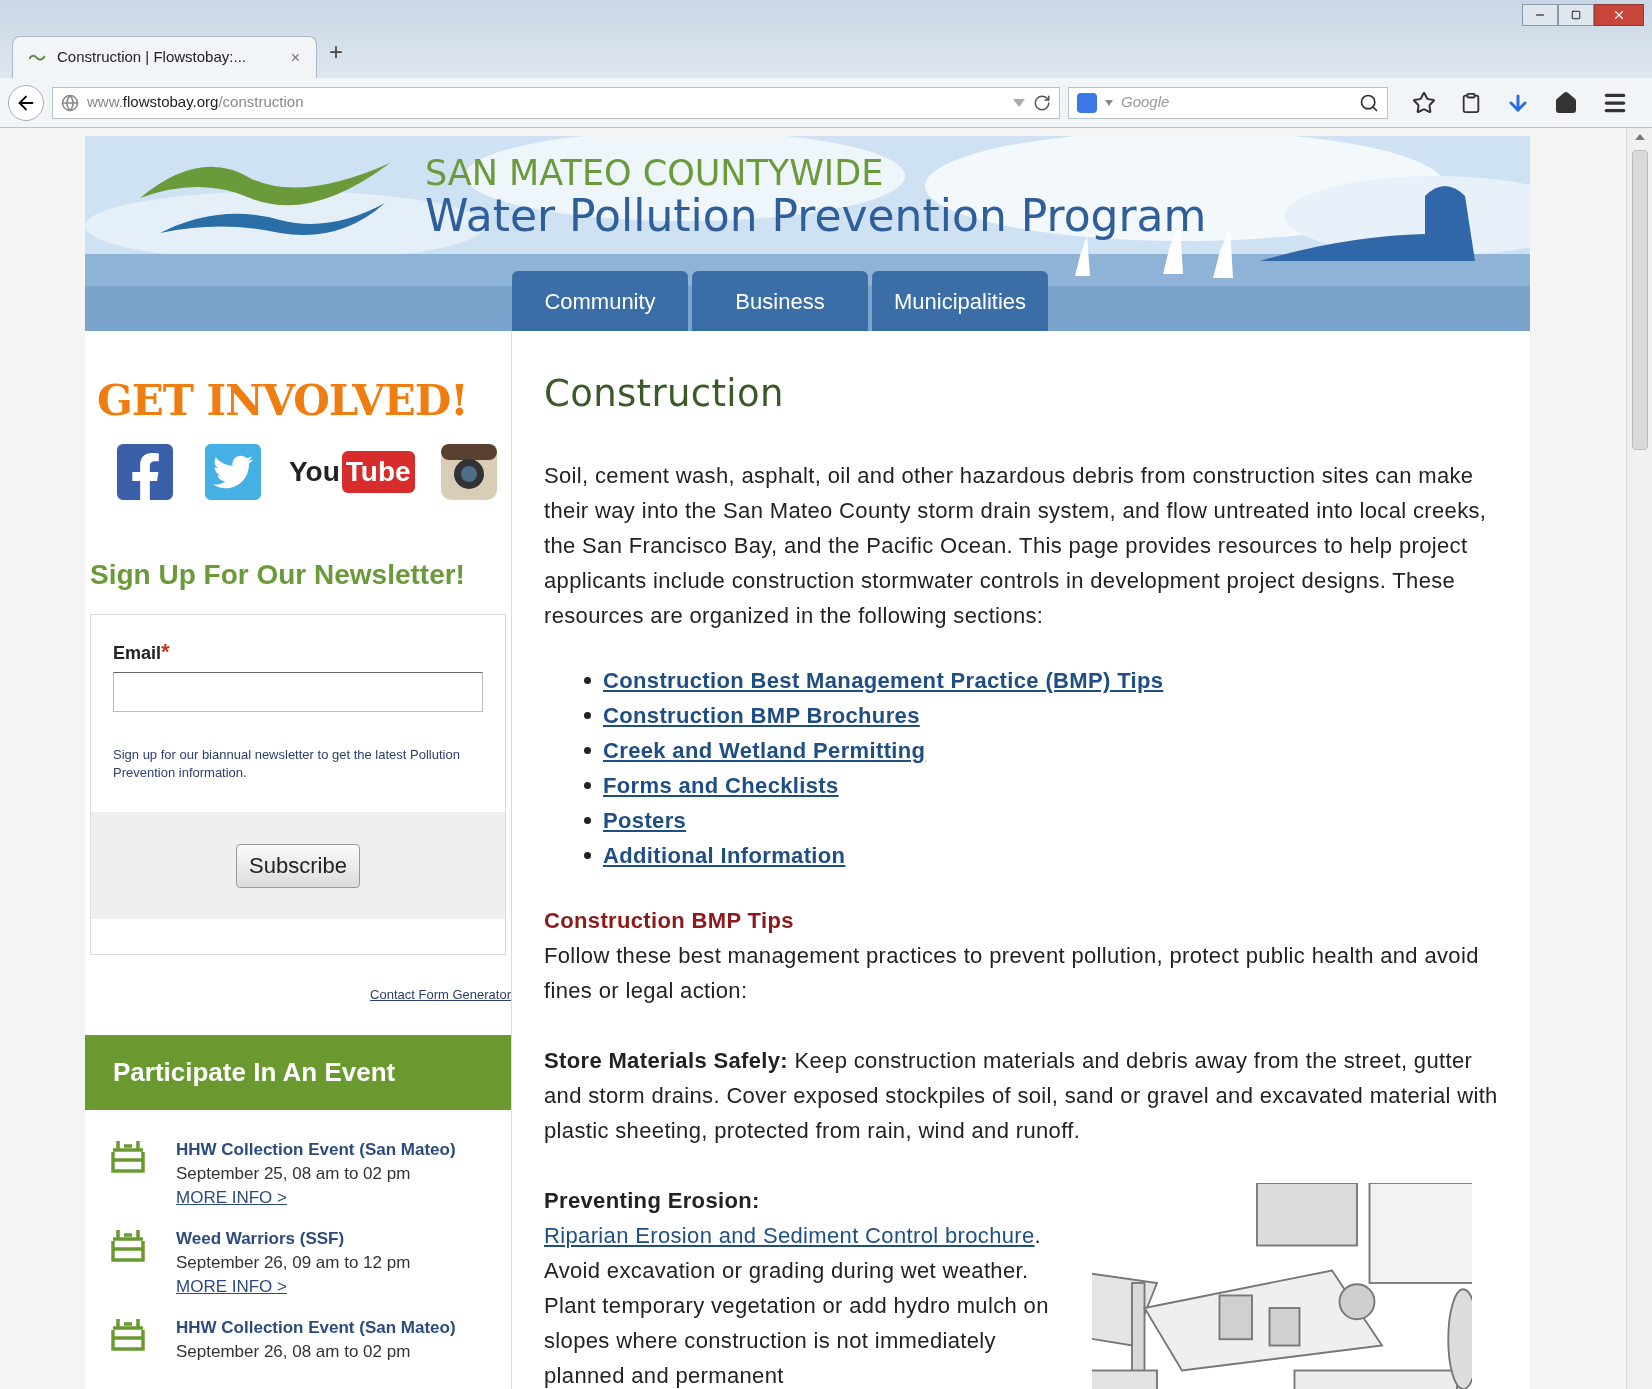 The height and width of the screenshot is (1389, 1652). Describe the element at coordinates (1019, 102) in the screenshot. I see `dropdown-icon` at that location.